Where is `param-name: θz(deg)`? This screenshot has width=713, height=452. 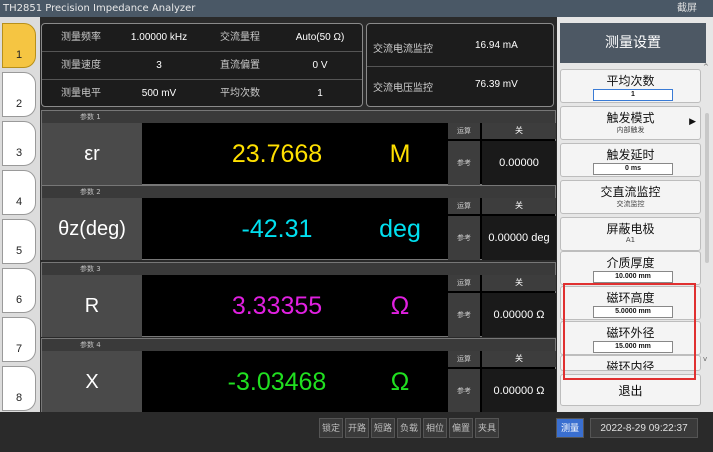
param-name: θz(deg) is located at coordinates (92, 229).